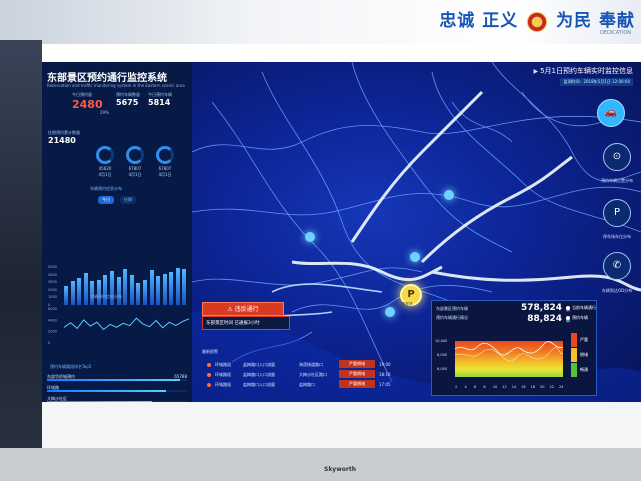 This screenshot has height=481, width=641. What do you see at coordinates (87, 101) in the screenshot?
I see `stat-today: 今日预约量 2480` at bounding box center [87, 101].